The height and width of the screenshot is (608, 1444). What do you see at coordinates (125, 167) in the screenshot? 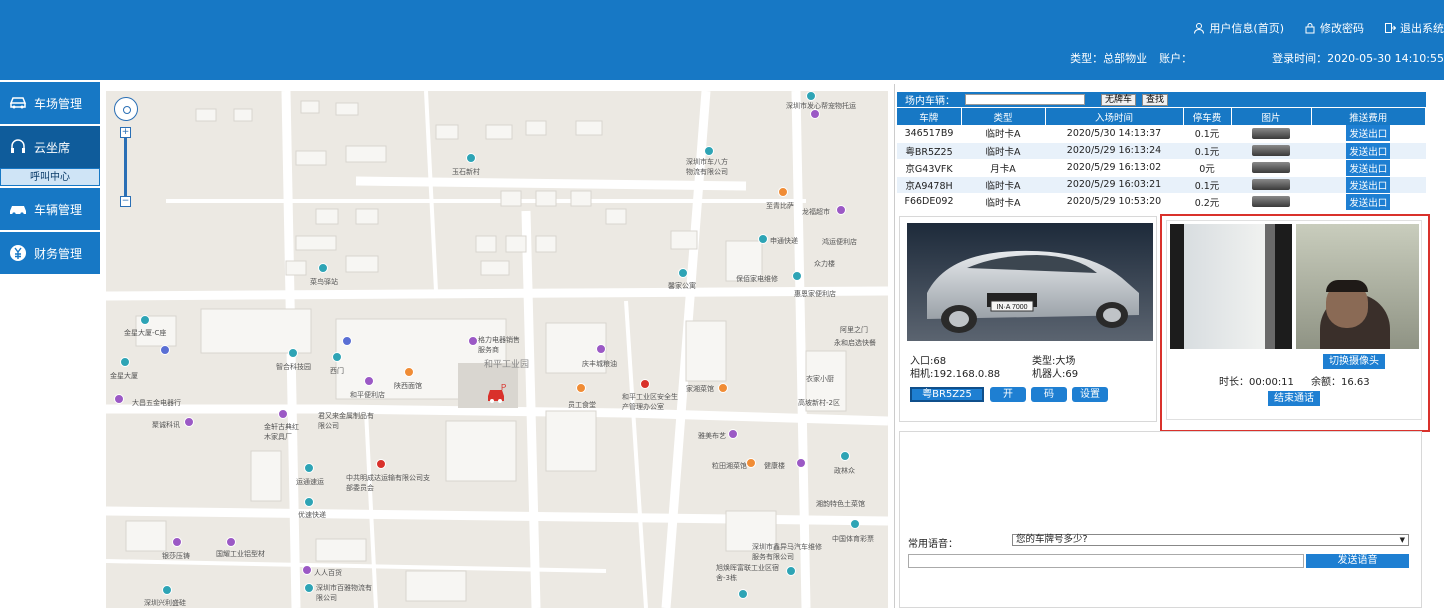
I see `zoom-slider` at bounding box center [125, 167].